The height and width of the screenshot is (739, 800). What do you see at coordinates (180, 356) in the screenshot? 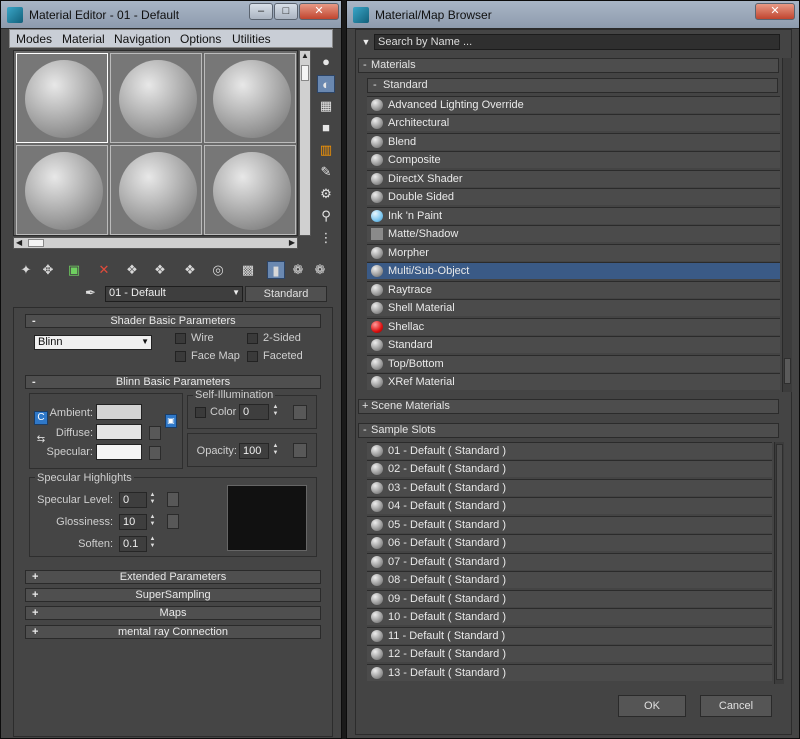
I see `face-map-checkbox` at bounding box center [180, 356].